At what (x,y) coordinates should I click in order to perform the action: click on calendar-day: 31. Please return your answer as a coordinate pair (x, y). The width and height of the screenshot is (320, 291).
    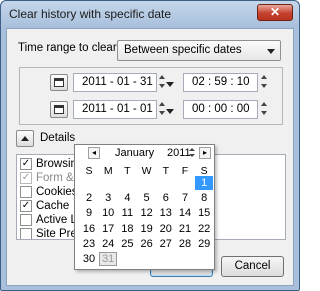
    Looking at the image, I should click on (108, 259).